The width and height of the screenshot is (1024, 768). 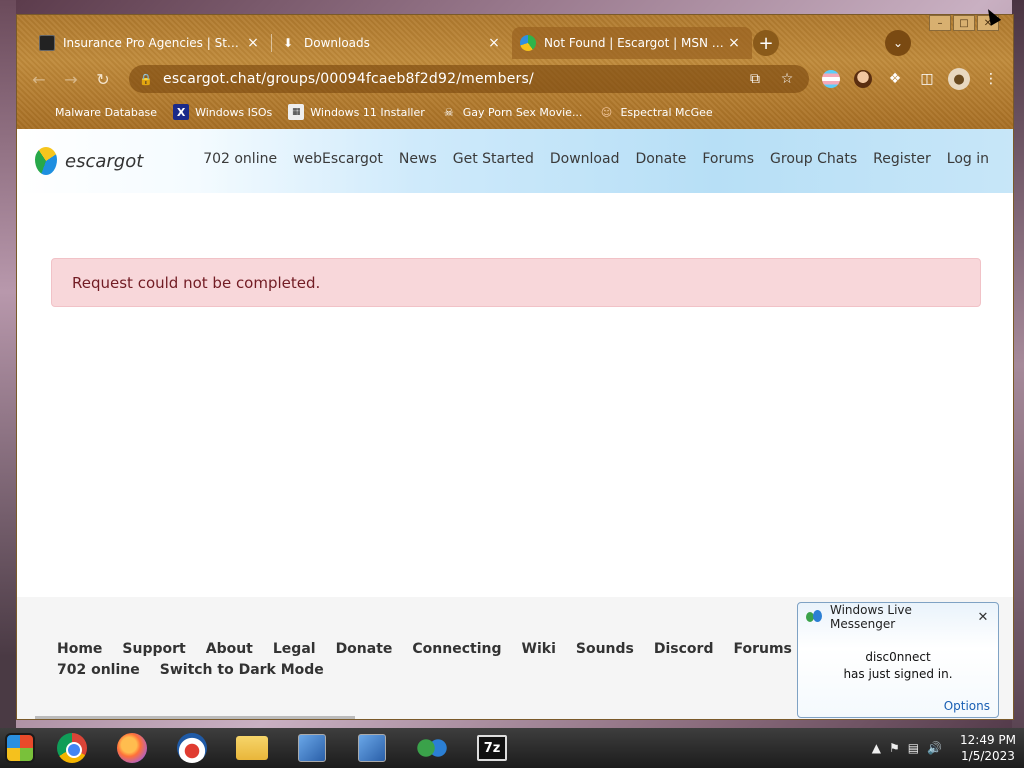 I want to click on nav-register: Register, so click(x=902, y=159).